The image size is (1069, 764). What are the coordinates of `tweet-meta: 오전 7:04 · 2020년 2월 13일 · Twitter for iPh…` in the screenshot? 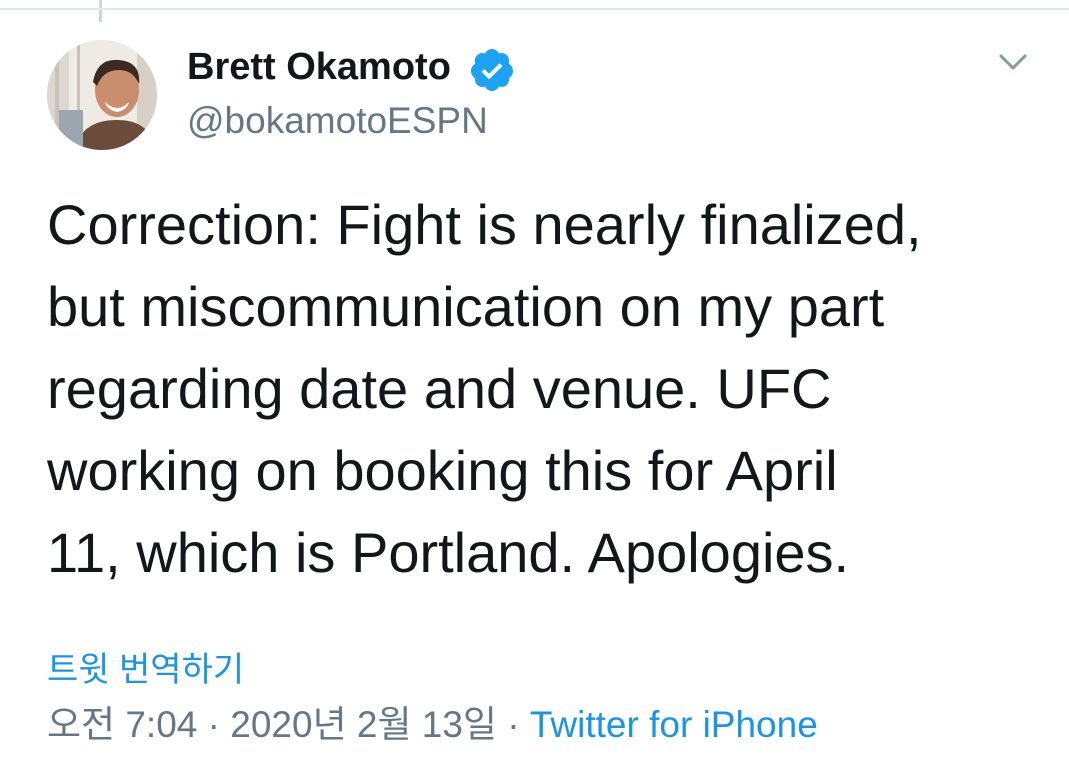 It's located at (432, 725).